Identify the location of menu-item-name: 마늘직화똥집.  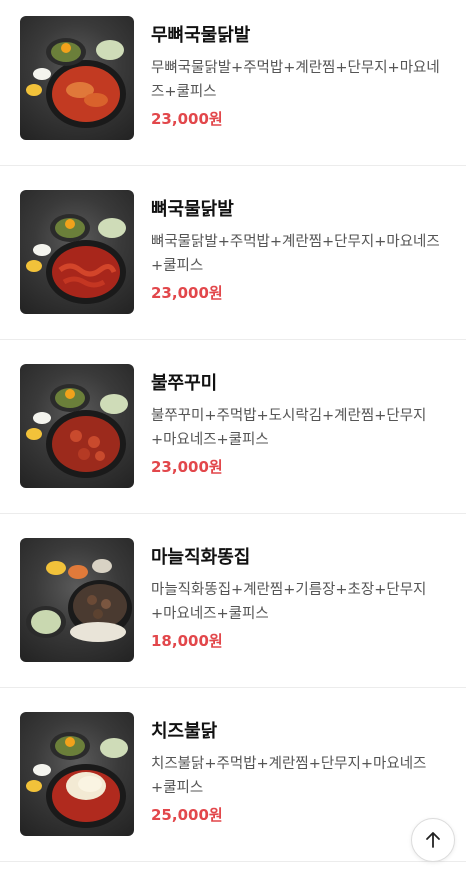
(201, 557).